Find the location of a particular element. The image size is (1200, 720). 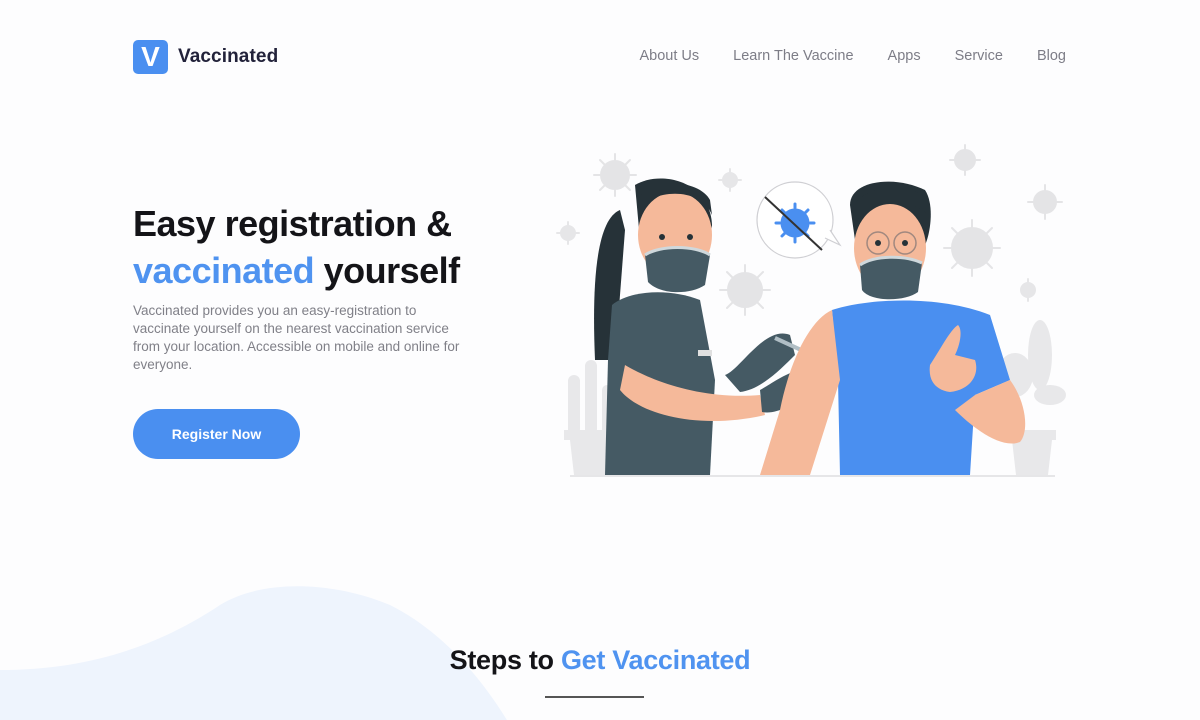

steps-title-prefix: Steps to is located at coordinates (505, 660).